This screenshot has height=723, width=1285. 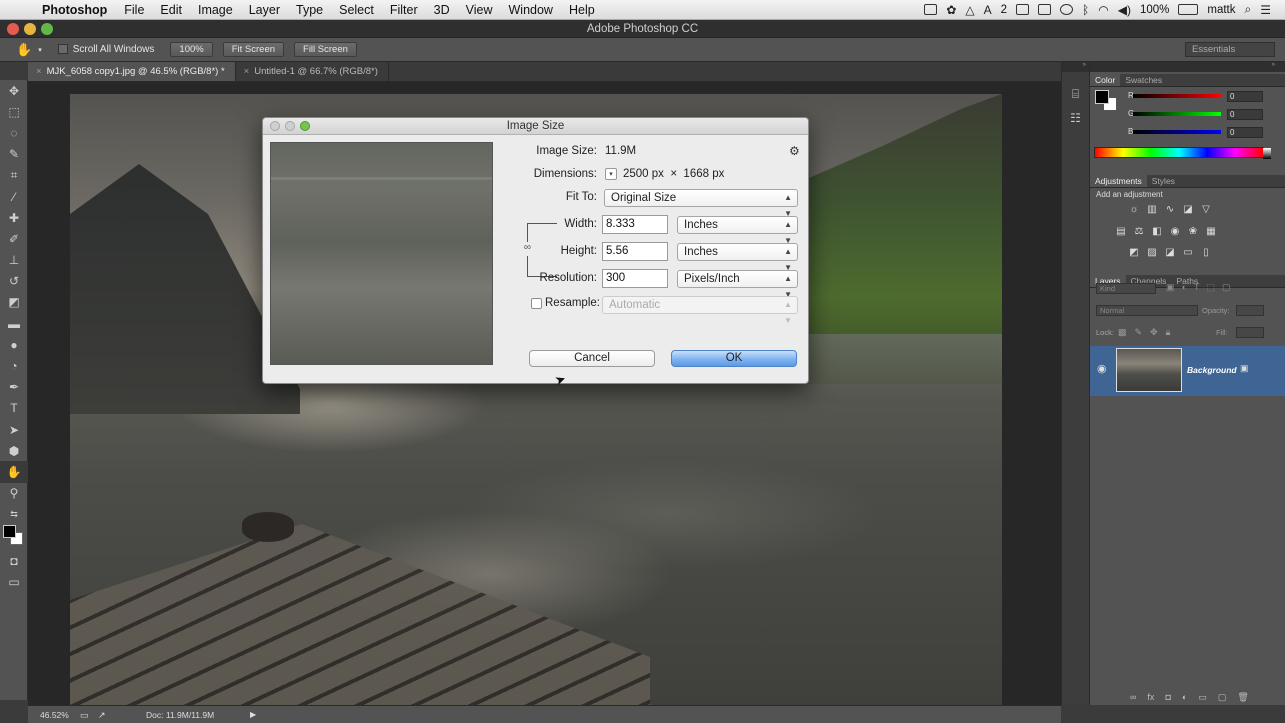 I want to click on type-filter-icon: T, so click(x=1197, y=287).